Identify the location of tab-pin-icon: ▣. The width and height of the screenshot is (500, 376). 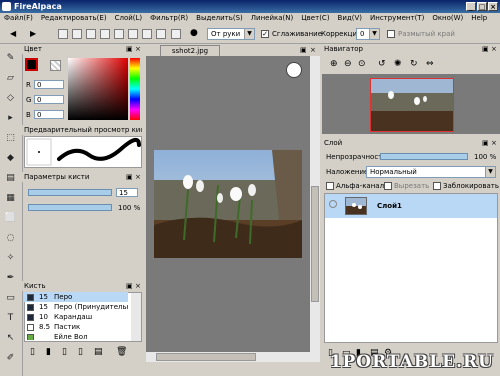
(303, 50).